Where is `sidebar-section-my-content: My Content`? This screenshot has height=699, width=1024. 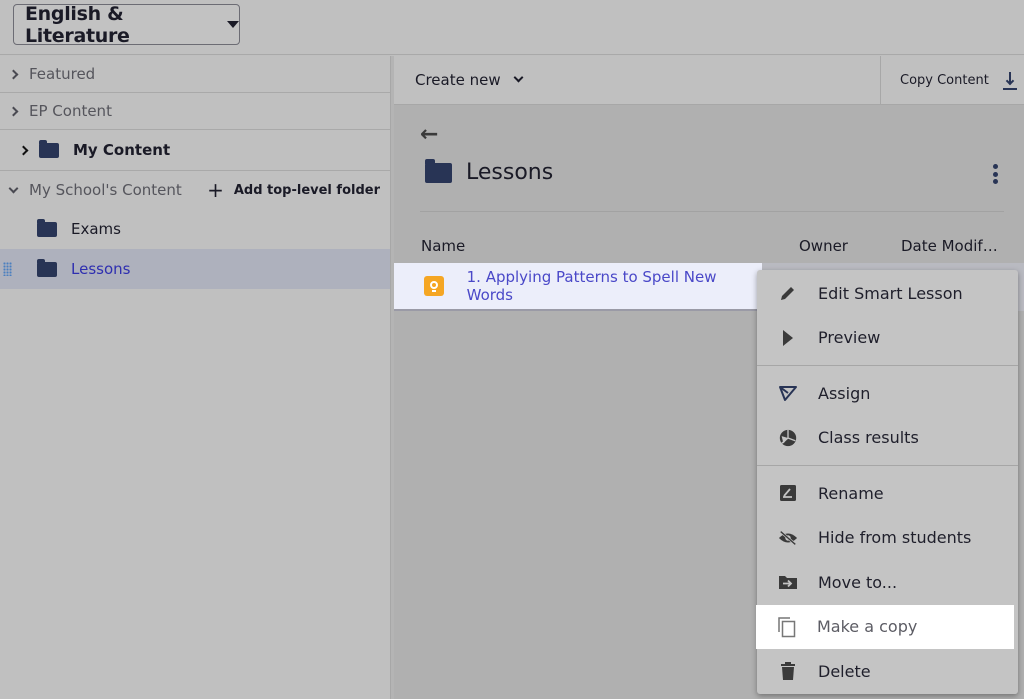
sidebar-section-my-content: My Content is located at coordinates (195, 150).